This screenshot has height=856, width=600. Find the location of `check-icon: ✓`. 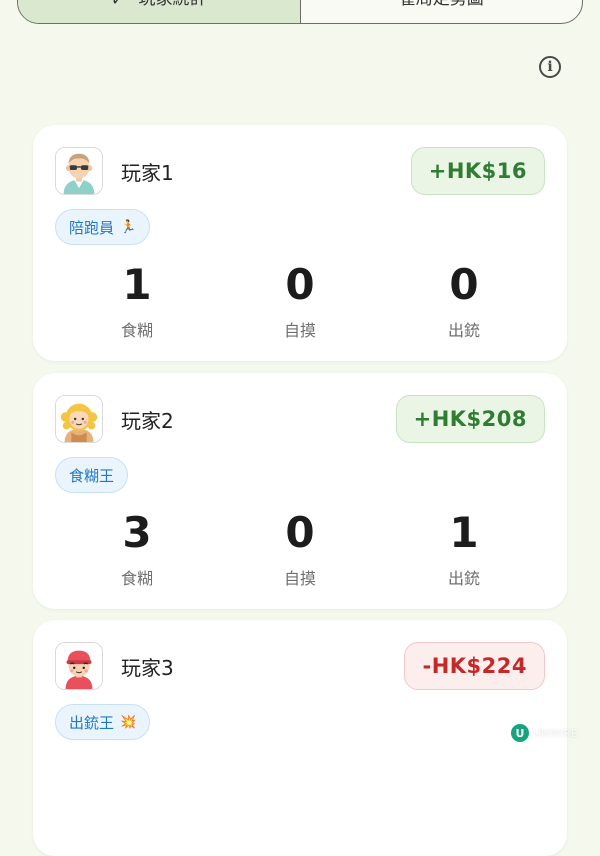

check-icon: ✓ is located at coordinates (117, 4).